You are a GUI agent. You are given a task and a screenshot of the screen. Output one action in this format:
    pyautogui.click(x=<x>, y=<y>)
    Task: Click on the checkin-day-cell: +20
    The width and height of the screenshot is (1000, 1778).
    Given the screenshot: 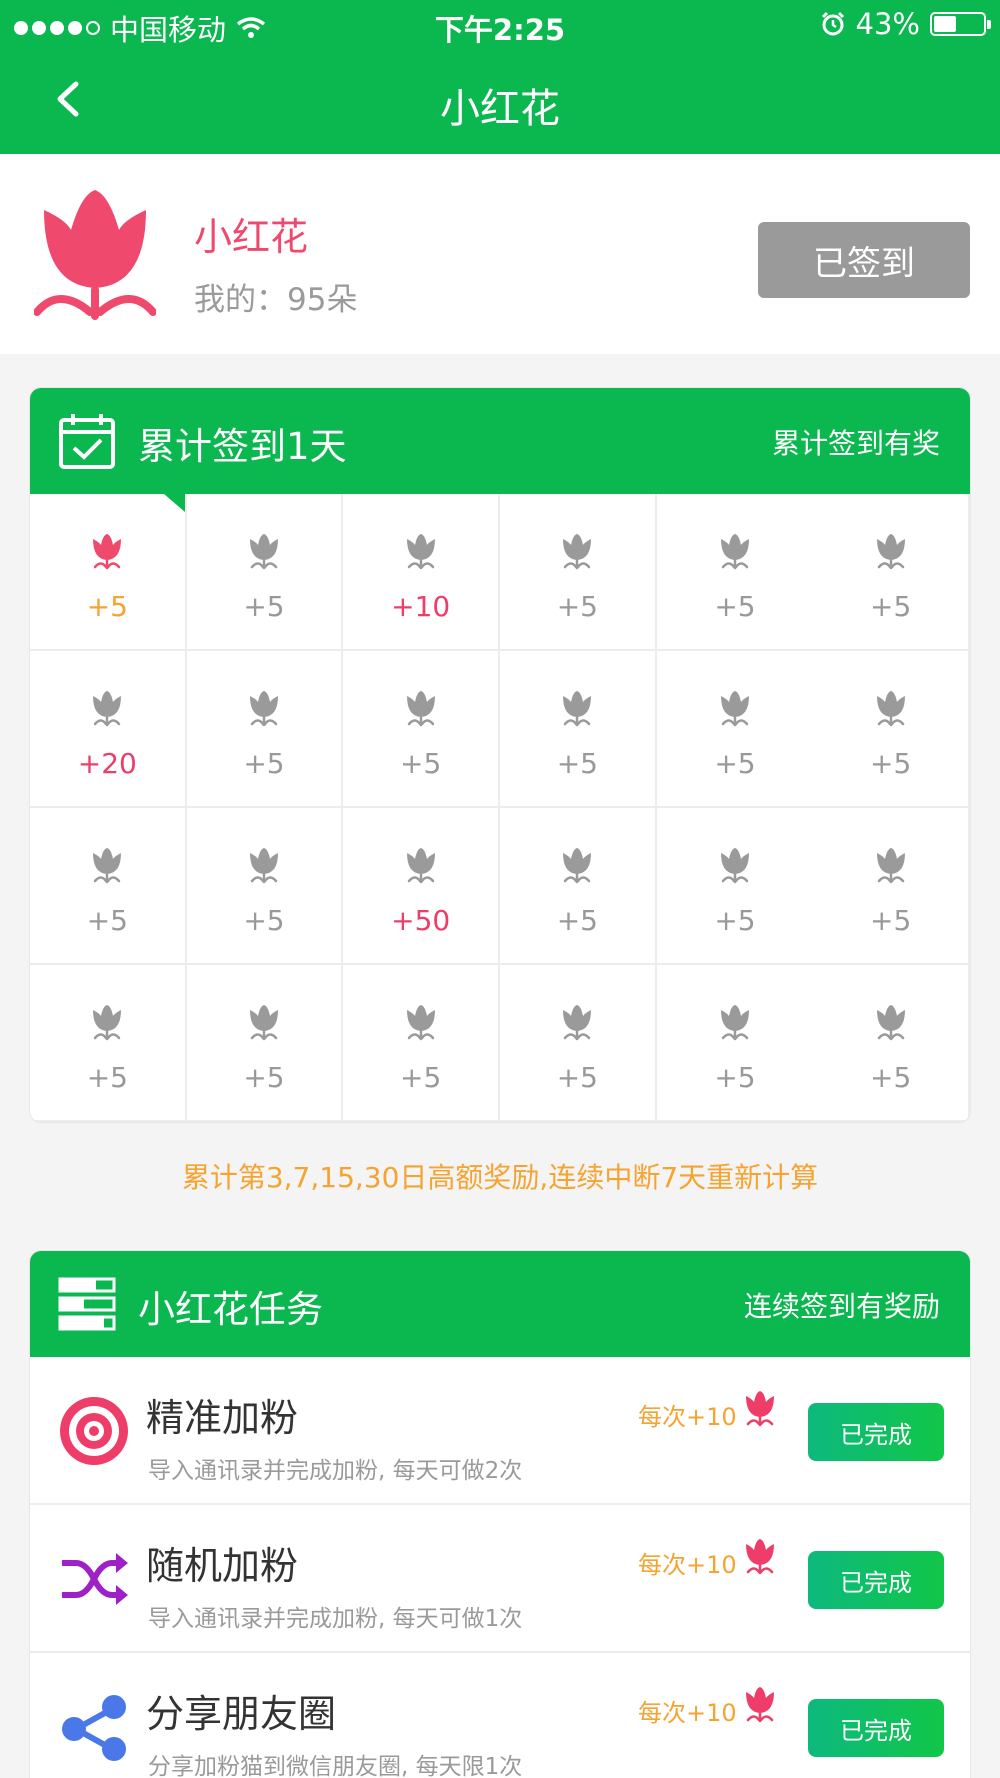 What is the action you would take?
    pyautogui.click(x=108, y=729)
    